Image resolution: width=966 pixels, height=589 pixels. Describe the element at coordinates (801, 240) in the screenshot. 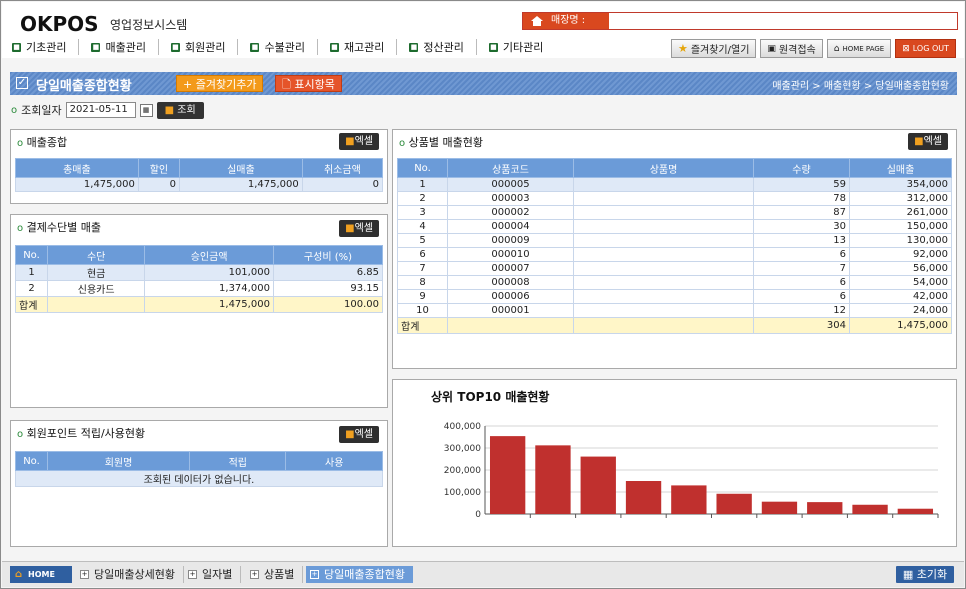

I see `table-cell: 13` at that location.